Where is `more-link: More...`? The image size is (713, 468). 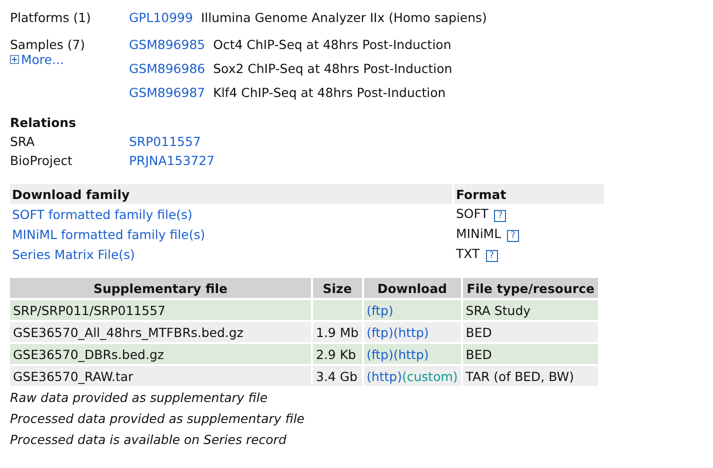
more-link: More... is located at coordinates (42, 59).